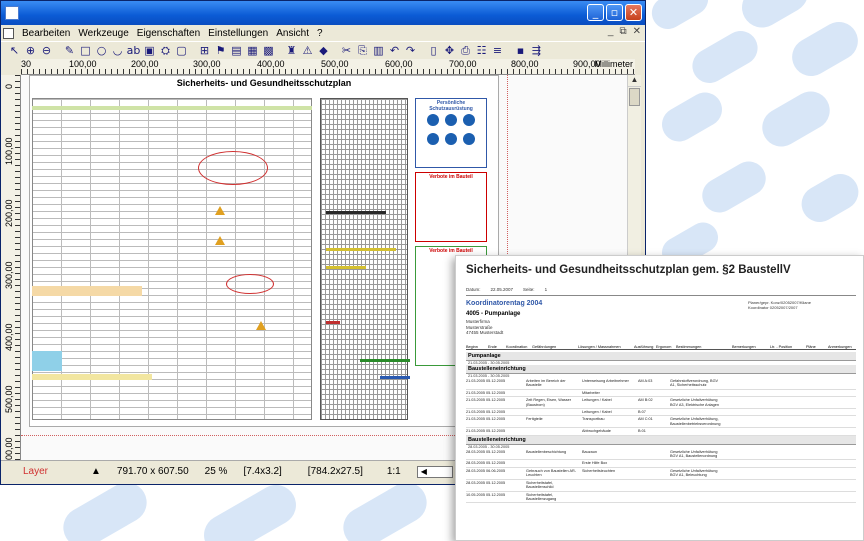 The image size is (864, 541). I want to click on save-icon: ▪, so click(520, 50).